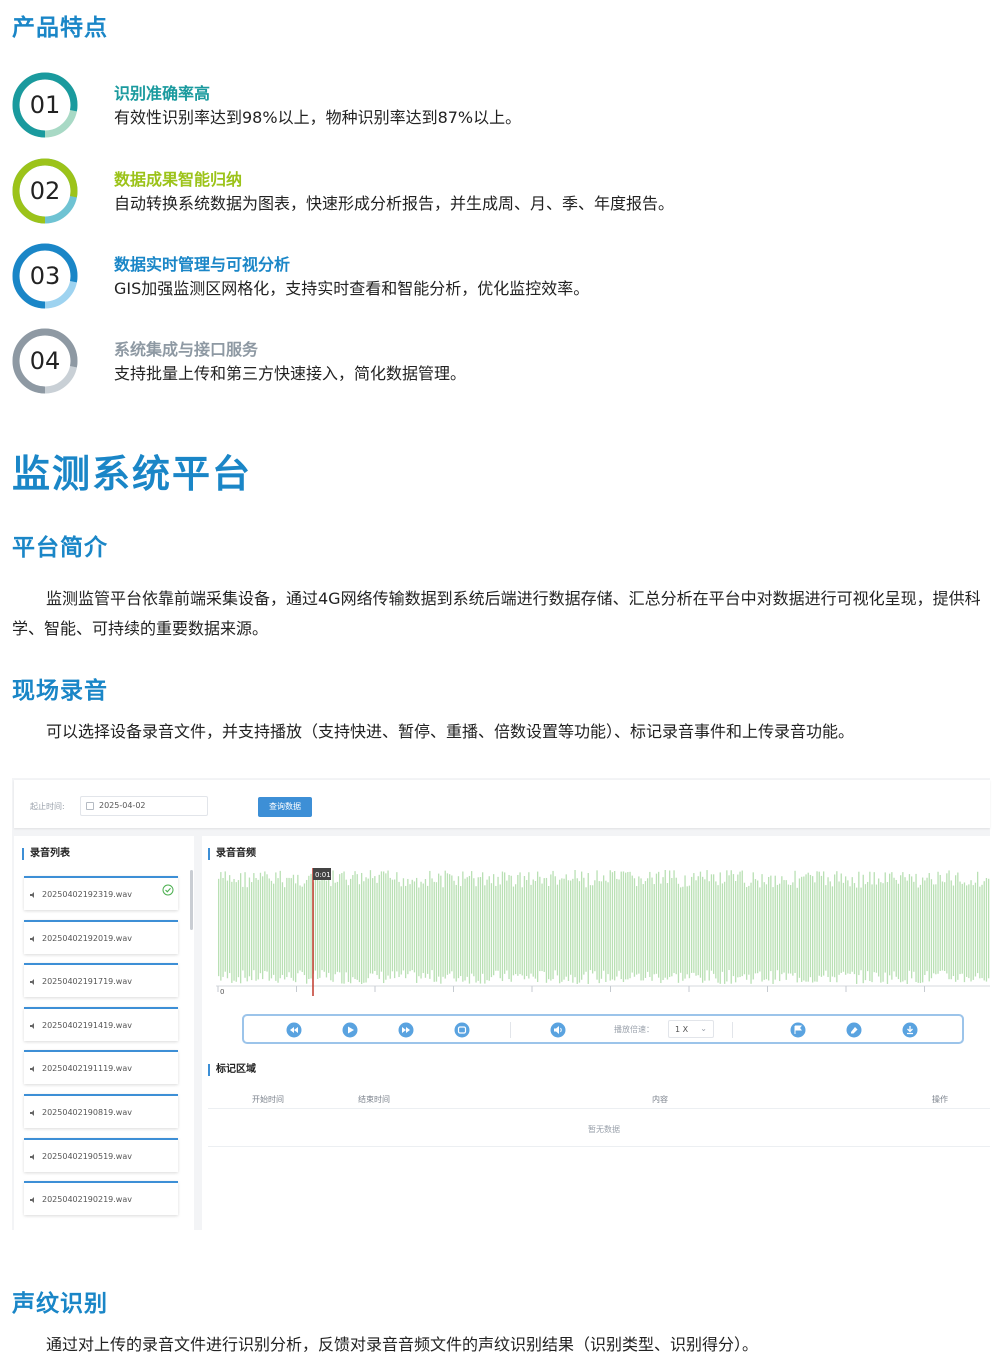 The image size is (1000, 1358). I want to click on recording-file-item: 20250402190819.wav, so click(101, 1111).